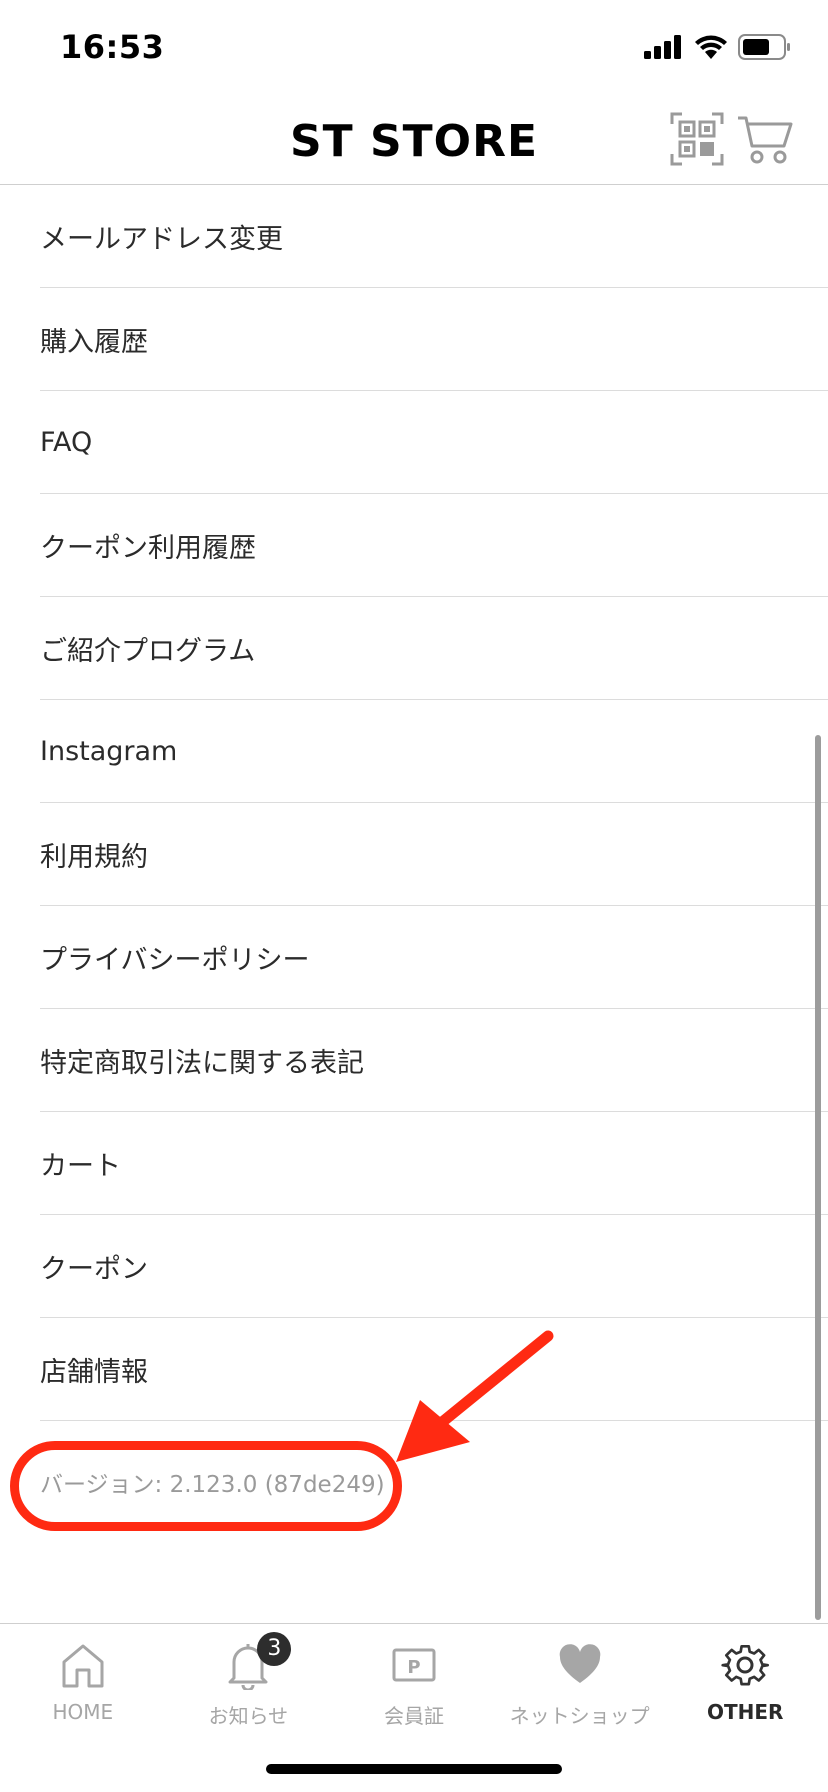 The height and width of the screenshot is (1792, 828). What do you see at coordinates (434, 1266) in the screenshot?
I see `menu-item-coupon: クーポン` at bounding box center [434, 1266].